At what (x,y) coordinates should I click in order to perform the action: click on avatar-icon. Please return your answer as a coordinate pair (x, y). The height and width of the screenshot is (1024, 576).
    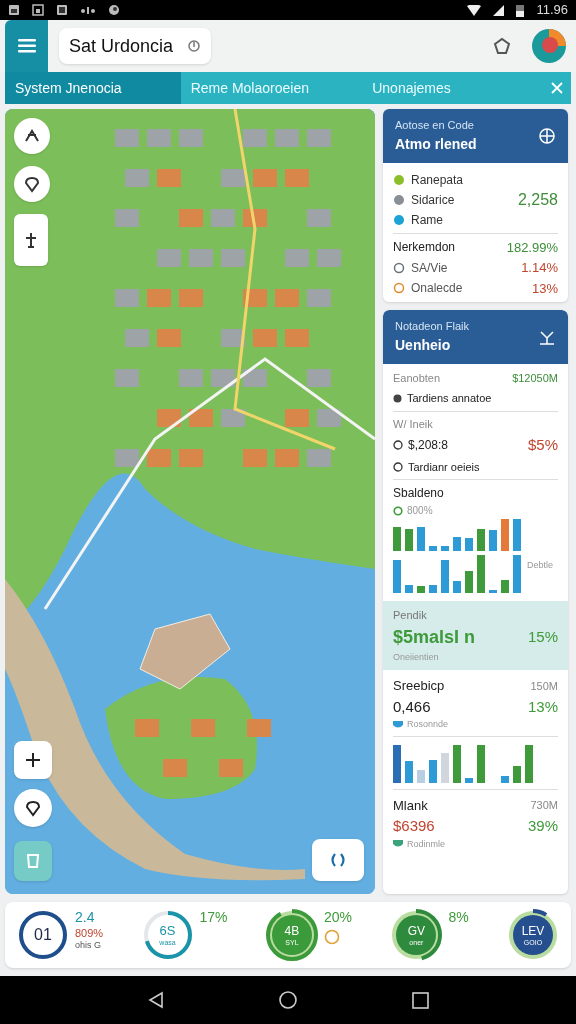
    Looking at the image, I should click on (549, 46).